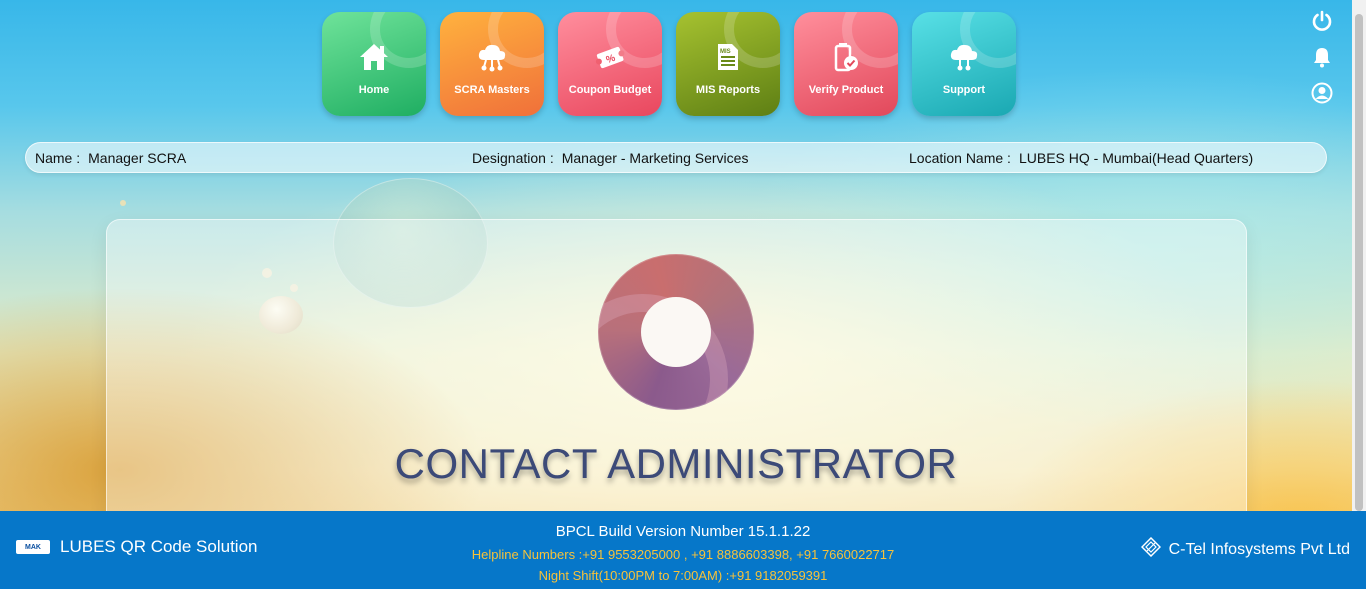  What do you see at coordinates (492, 57) in the screenshot?
I see `cloud-network-icon` at bounding box center [492, 57].